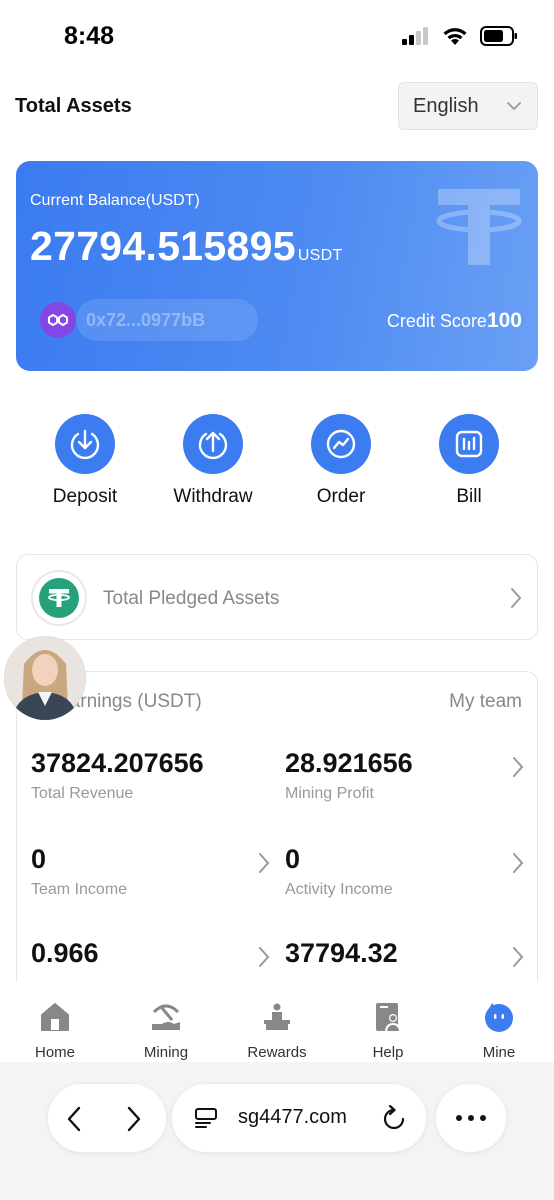 This screenshot has height=1200, width=554. I want to click on stat-value: 37794.32, so click(341, 953).